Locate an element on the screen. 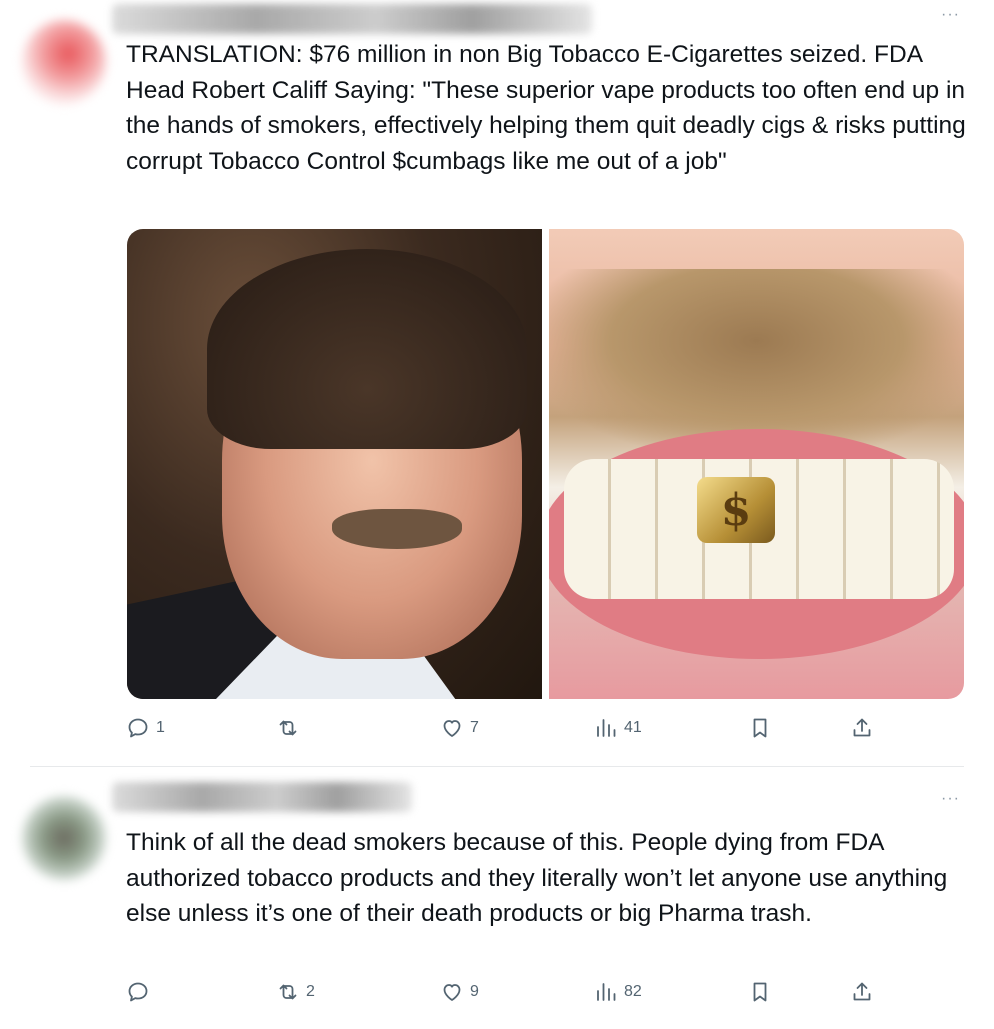 This screenshot has height=1029, width=994. views-button: 82 is located at coordinates (618, 992).